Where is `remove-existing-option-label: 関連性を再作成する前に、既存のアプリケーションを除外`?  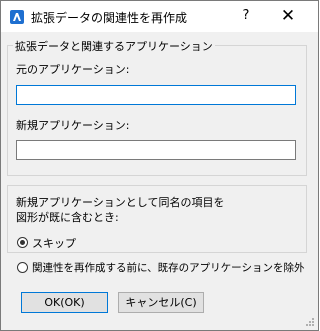
remove-existing-option-label: 関連性を再作成する前に、既存のアプリケーションを除外 is located at coordinates (168, 267).